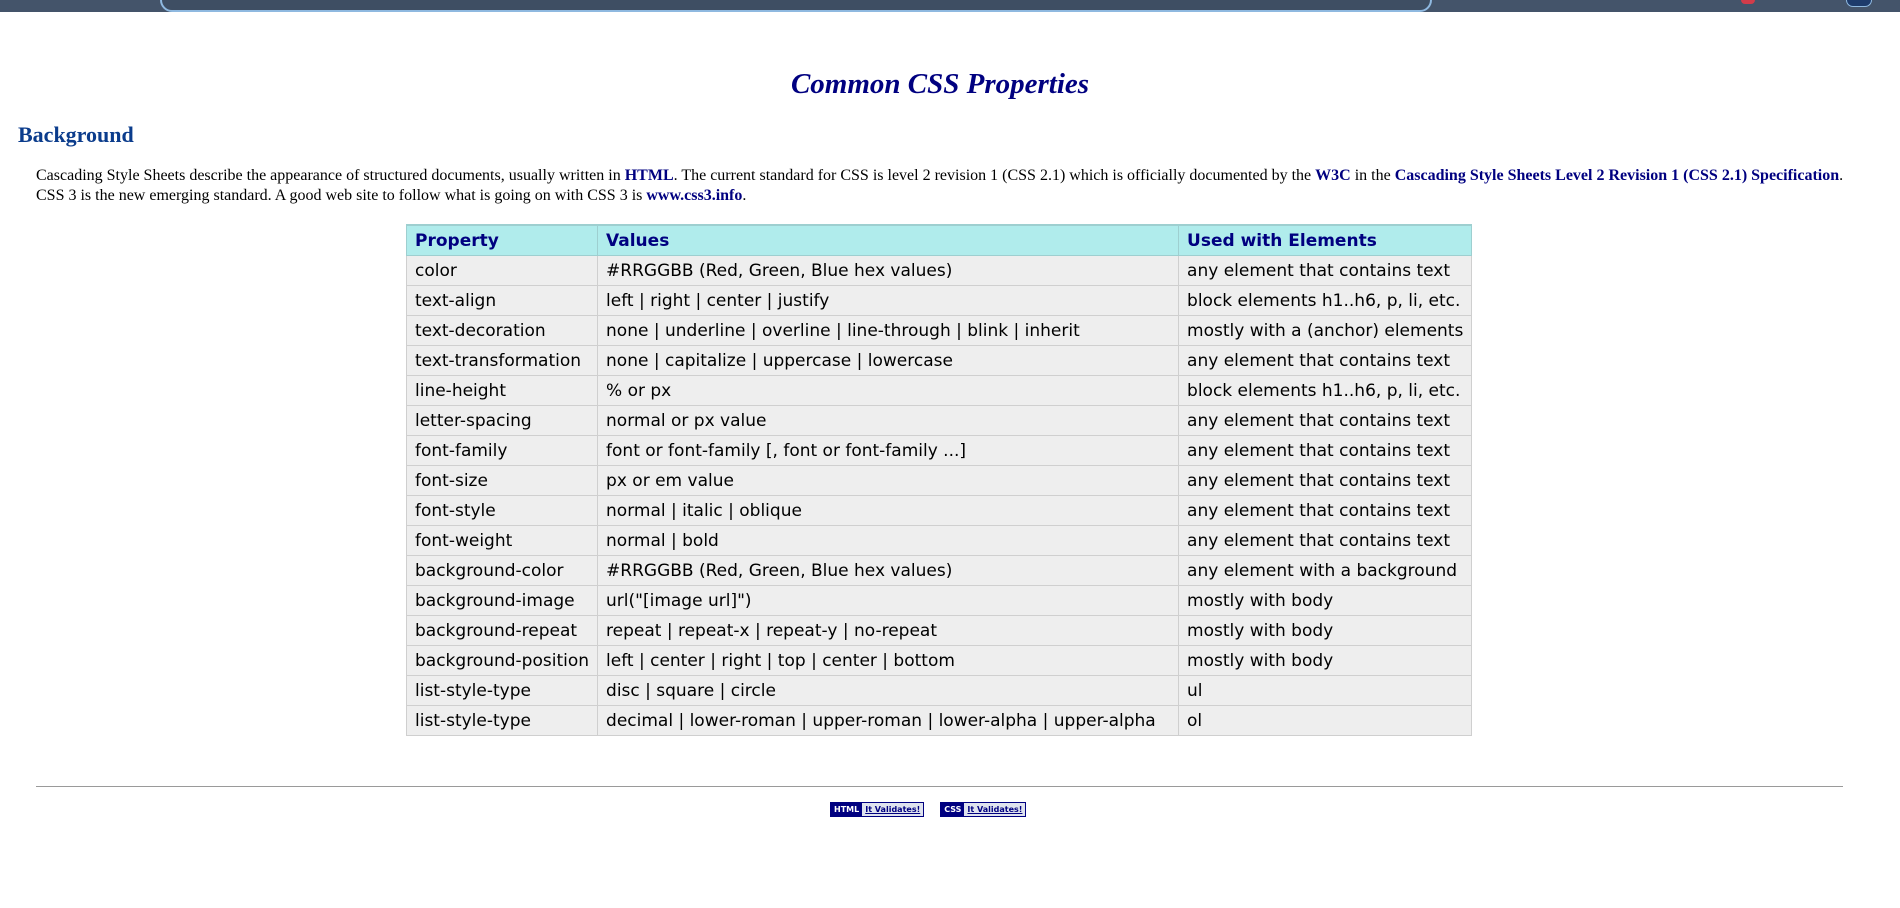 The height and width of the screenshot is (908, 1900). Describe the element at coordinates (888, 420) in the screenshot. I see `values-cell: normal or px value` at that location.